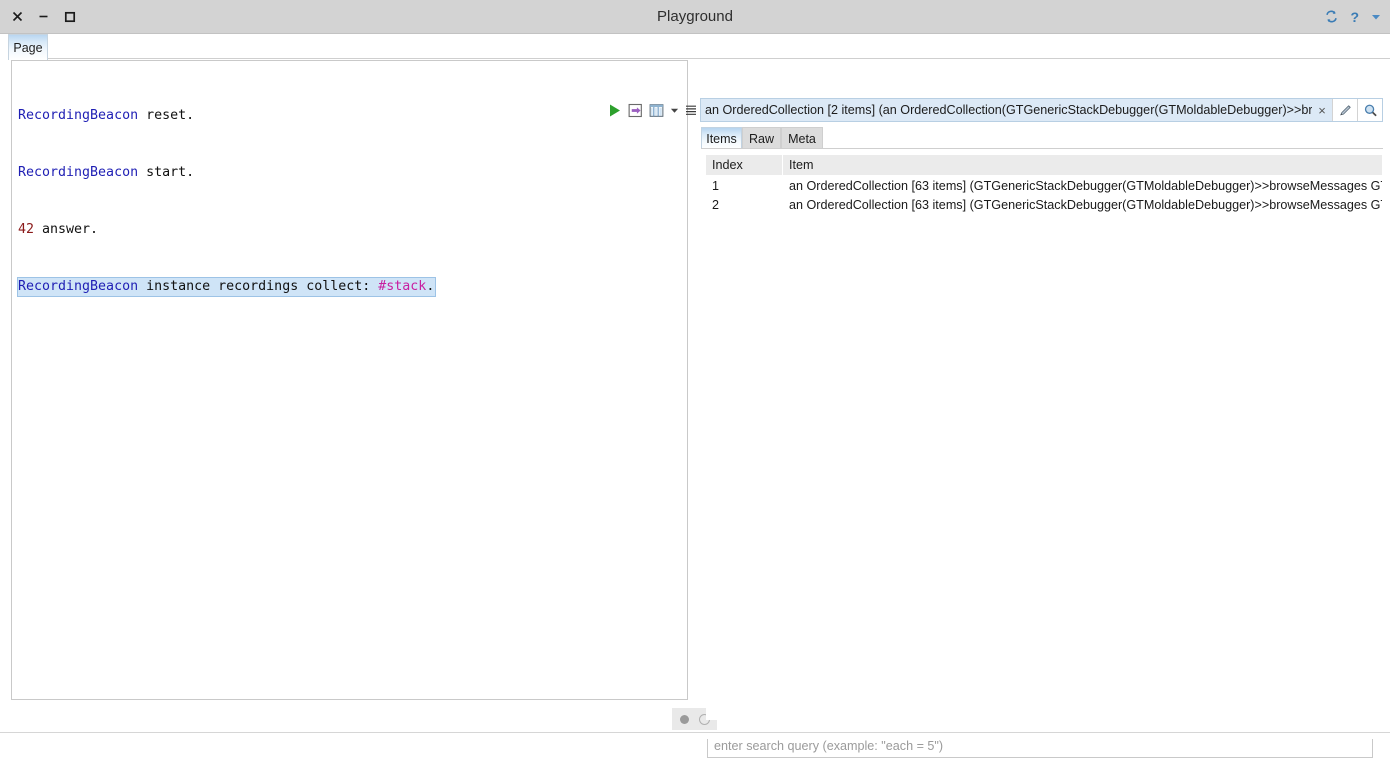 This screenshot has height=758, width=1390. What do you see at coordinates (719, 58) in the screenshot?
I see `tab-strip-divider` at bounding box center [719, 58].